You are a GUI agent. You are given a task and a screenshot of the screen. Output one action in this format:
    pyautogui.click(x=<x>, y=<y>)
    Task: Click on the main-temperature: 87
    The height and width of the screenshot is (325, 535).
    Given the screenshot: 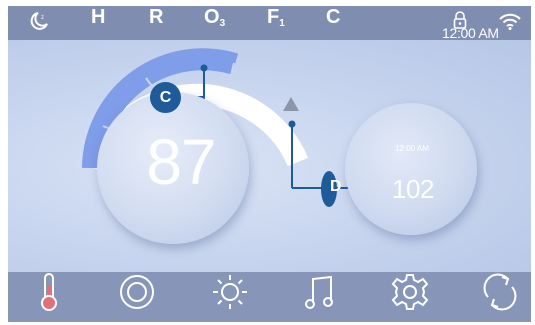 What is the action you would take?
    pyautogui.click(x=181, y=162)
    